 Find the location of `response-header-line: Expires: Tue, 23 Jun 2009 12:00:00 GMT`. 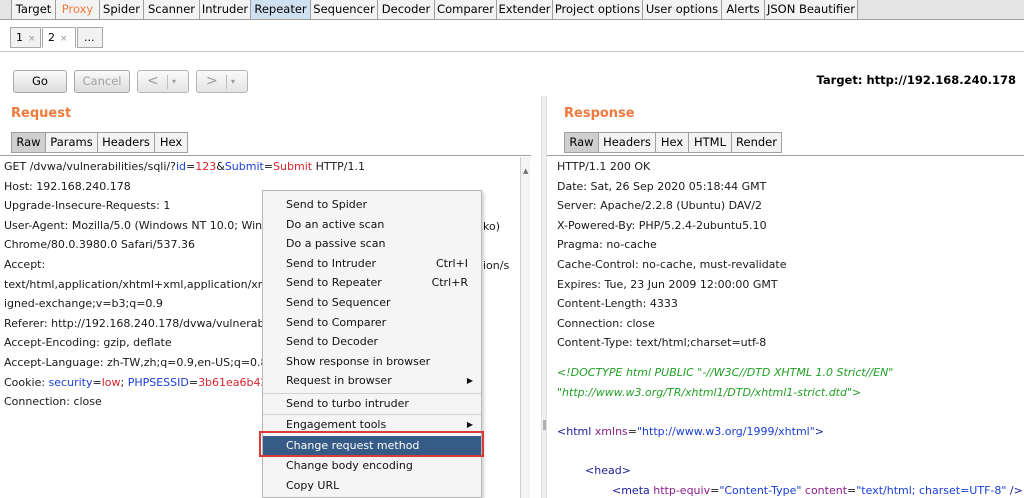

response-header-line: Expires: Tue, 23 Jun 2009 12:00:00 GMT is located at coordinates (667, 284).